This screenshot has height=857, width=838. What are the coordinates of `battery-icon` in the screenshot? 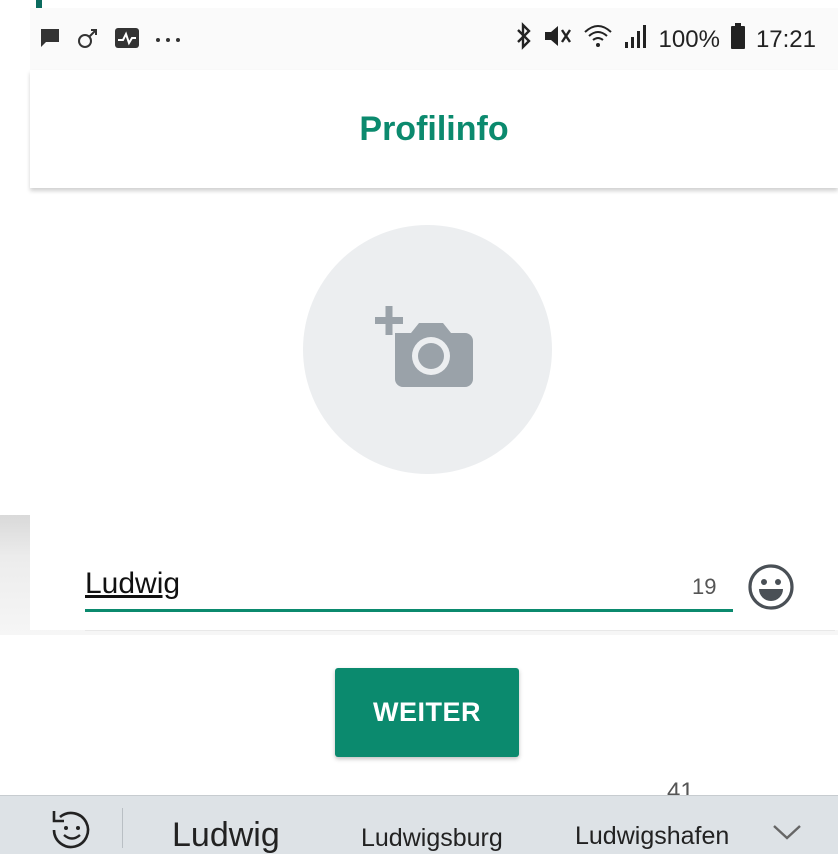 It's located at (738, 39).